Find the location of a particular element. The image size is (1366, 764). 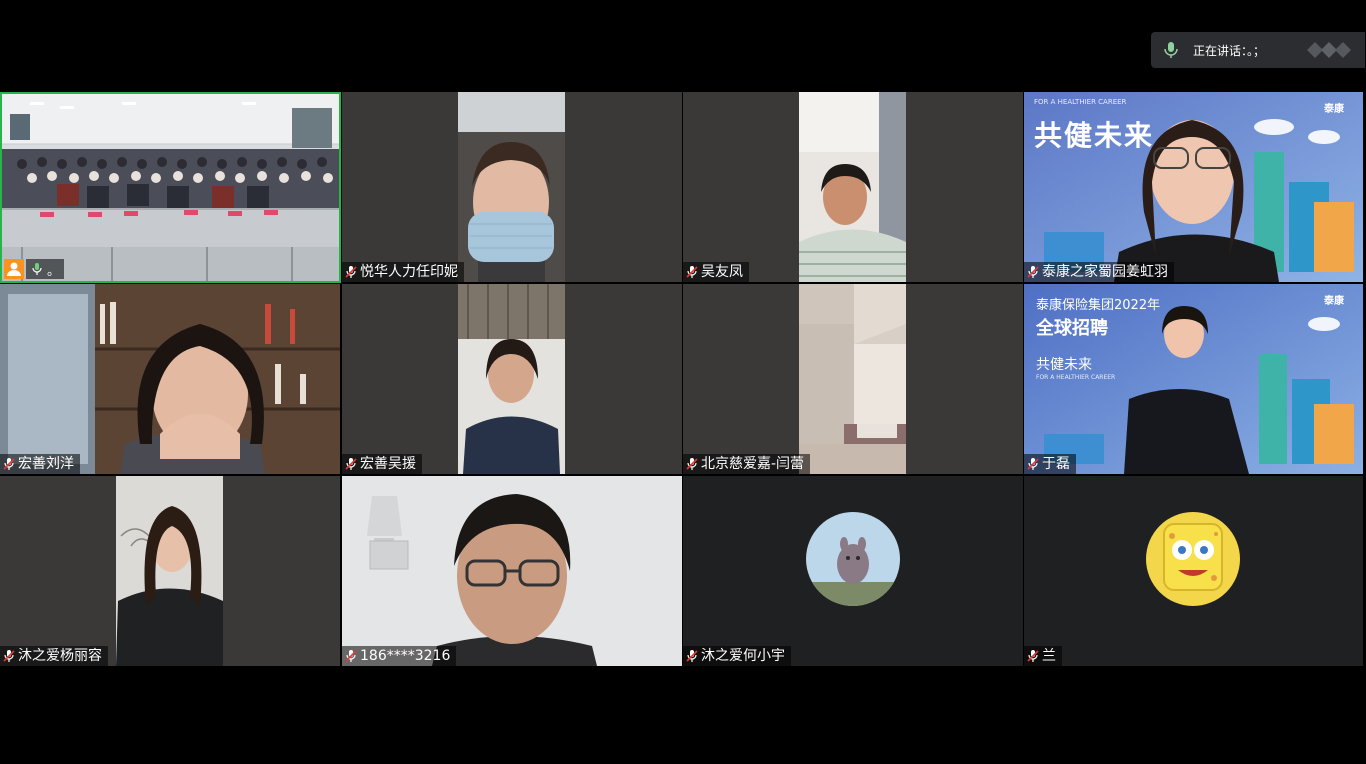

namebar: 吴友凤 is located at coordinates (716, 272).